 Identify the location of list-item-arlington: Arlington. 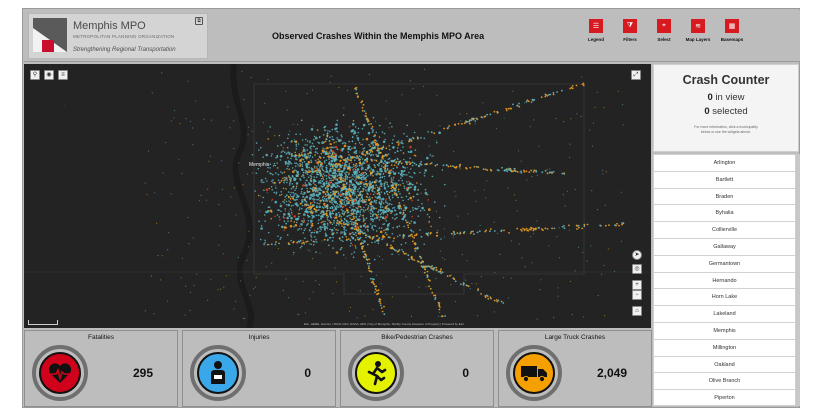
(724, 163).